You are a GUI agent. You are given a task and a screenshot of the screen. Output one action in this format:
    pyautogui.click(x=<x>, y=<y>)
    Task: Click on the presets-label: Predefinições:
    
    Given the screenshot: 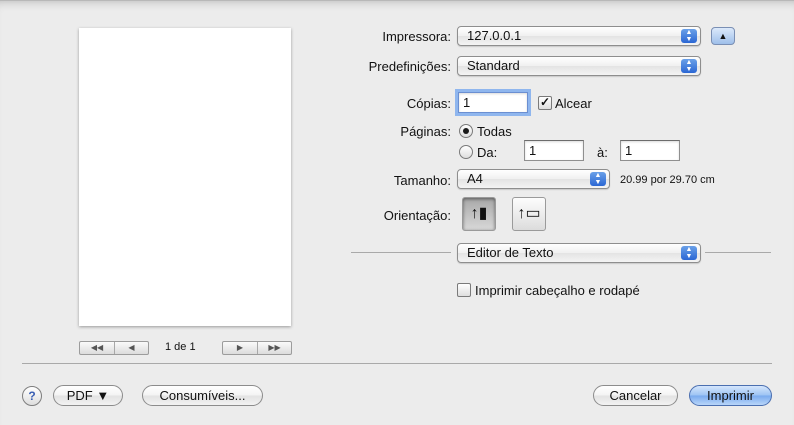 What is the action you would take?
    pyautogui.click(x=409, y=66)
    